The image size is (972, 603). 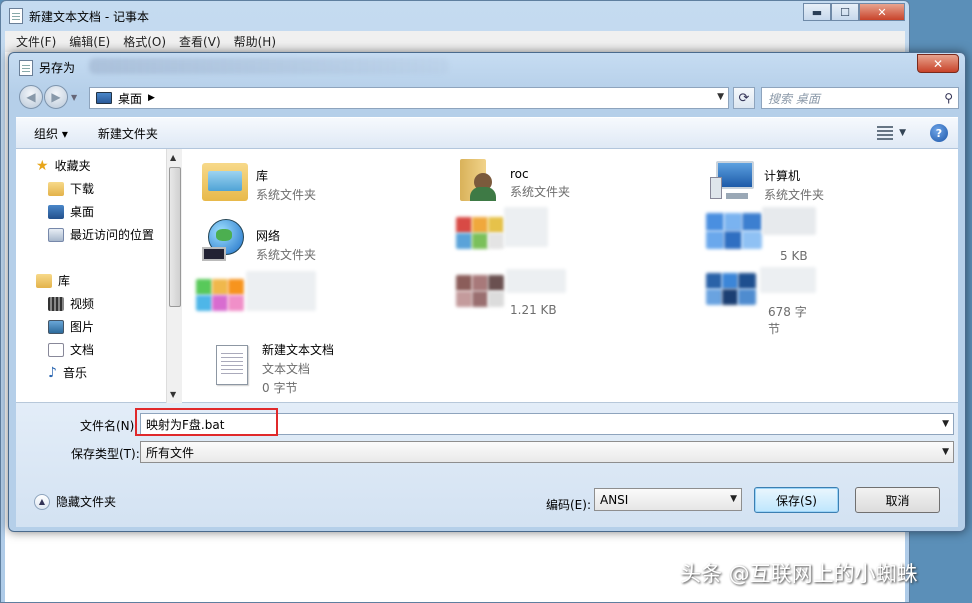 I want to click on sidebar-item-label: 收藏夹, so click(x=72, y=166).